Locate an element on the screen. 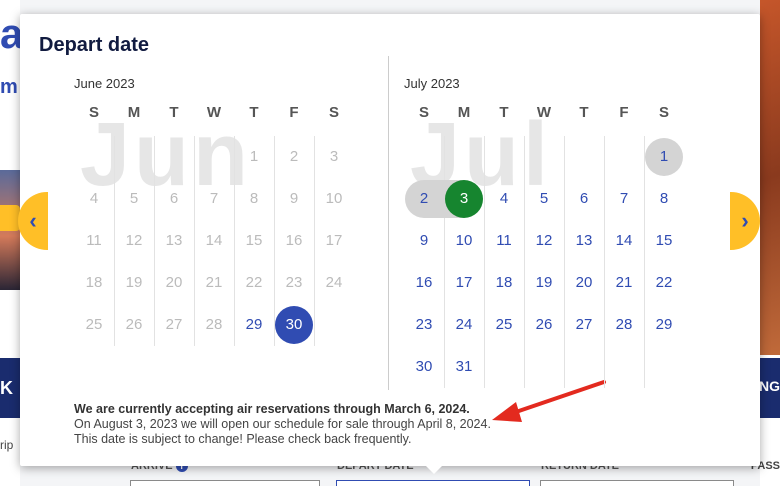 This screenshot has height=486, width=780. day-cell: 13 is located at coordinates (584, 241).